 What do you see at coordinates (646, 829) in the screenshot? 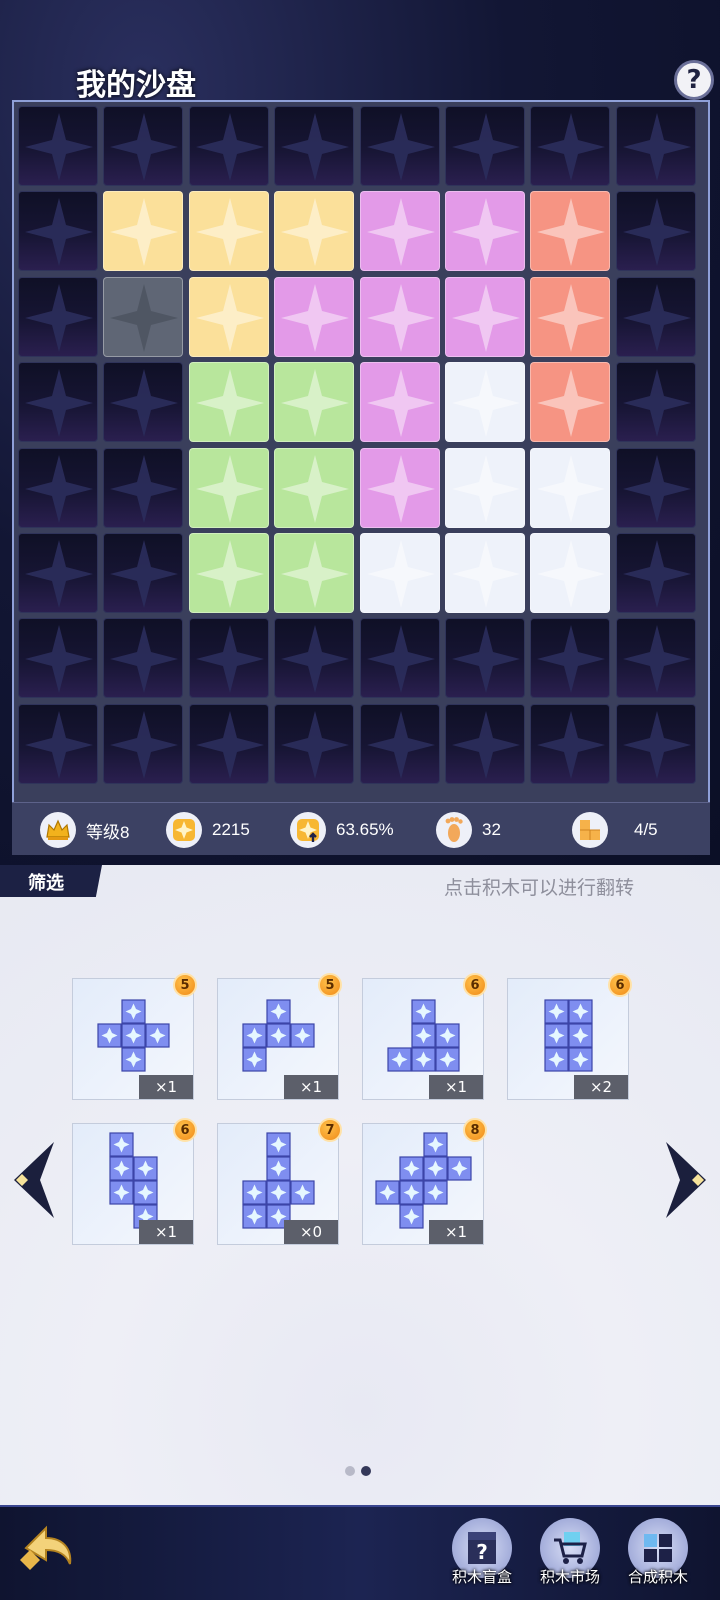
I see `pieces-value: 4/5` at bounding box center [646, 829].